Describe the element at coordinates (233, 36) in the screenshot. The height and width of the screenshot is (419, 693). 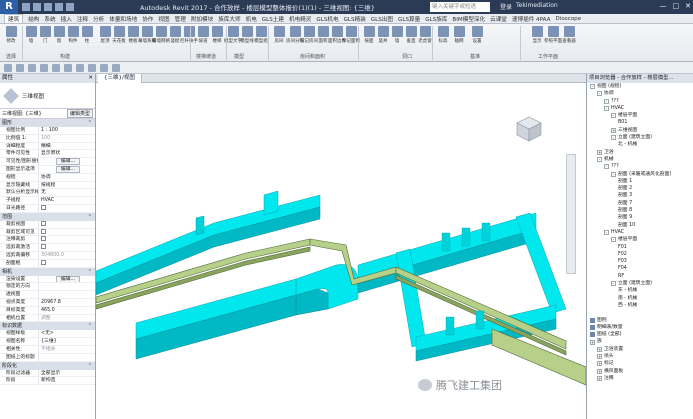
I see `ribbon-button: 模型文字` at that location.